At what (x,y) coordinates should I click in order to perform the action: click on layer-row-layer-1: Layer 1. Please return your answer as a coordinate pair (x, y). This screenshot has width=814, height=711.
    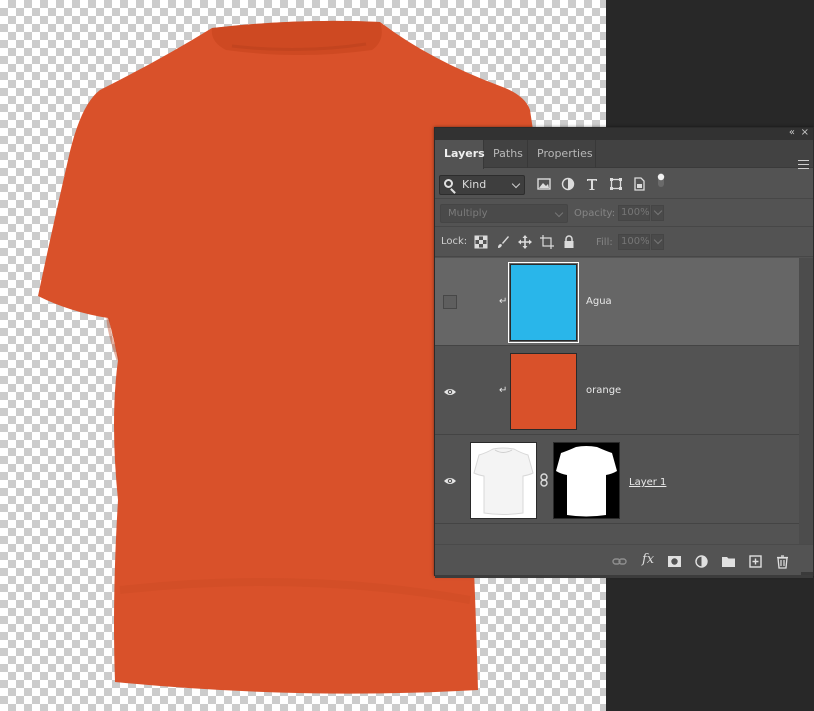
    Looking at the image, I should click on (617, 480).